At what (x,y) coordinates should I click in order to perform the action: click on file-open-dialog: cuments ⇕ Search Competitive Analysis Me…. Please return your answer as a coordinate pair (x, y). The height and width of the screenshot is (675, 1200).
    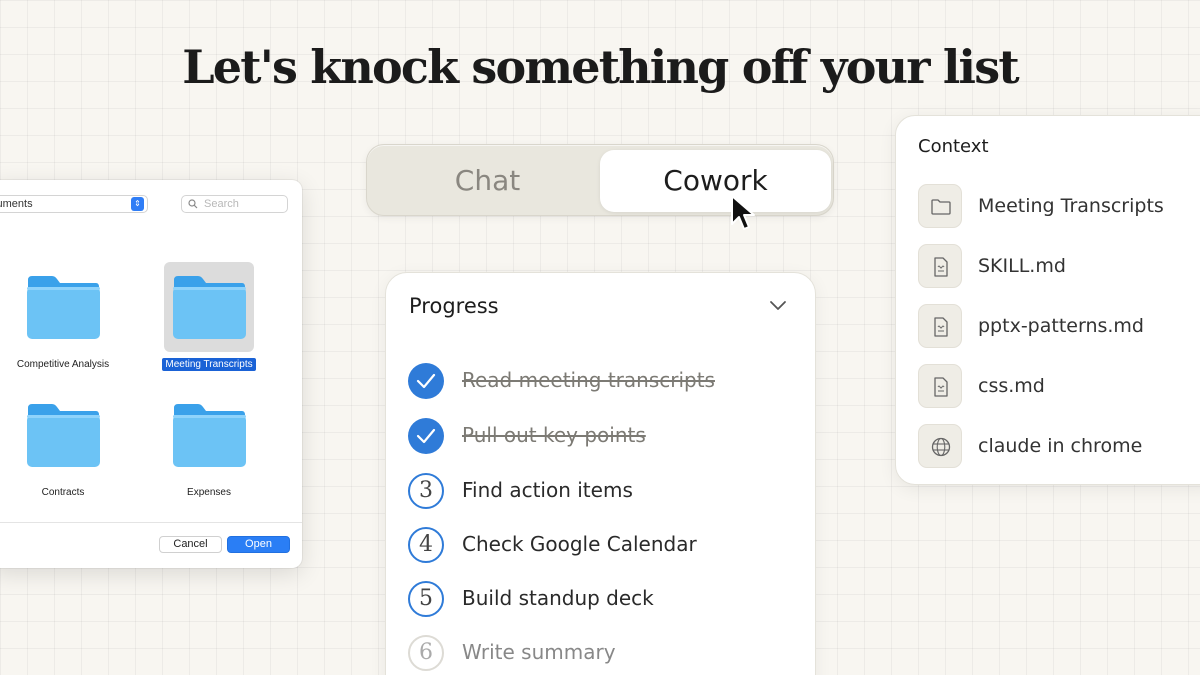
    Looking at the image, I should click on (151, 374).